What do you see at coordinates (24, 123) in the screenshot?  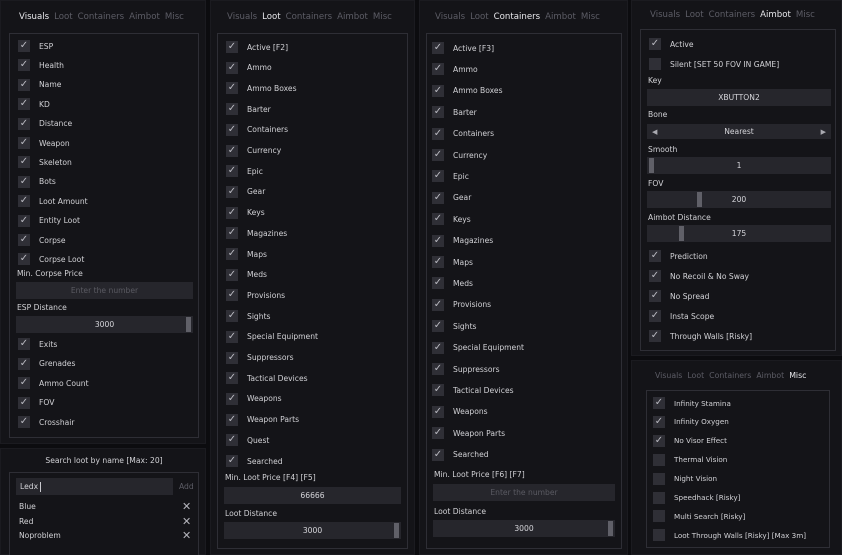 I see `distance-checkbox: ✓` at bounding box center [24, 123].